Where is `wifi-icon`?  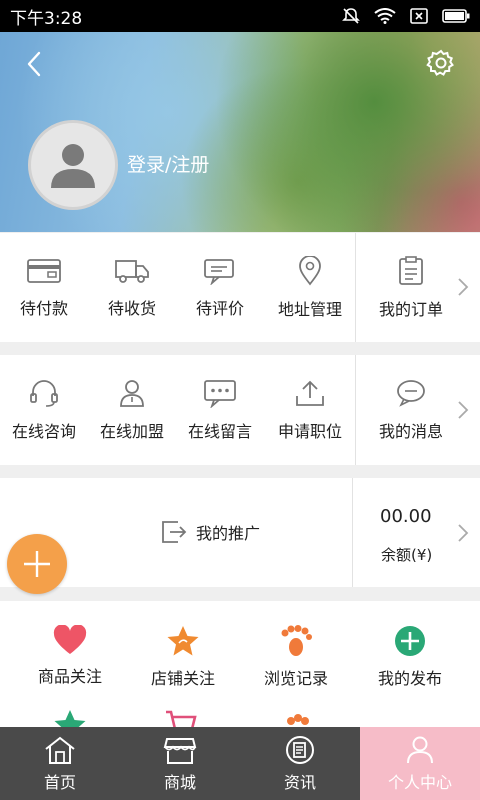
wifi-icon is located at coordinates (385, 16).